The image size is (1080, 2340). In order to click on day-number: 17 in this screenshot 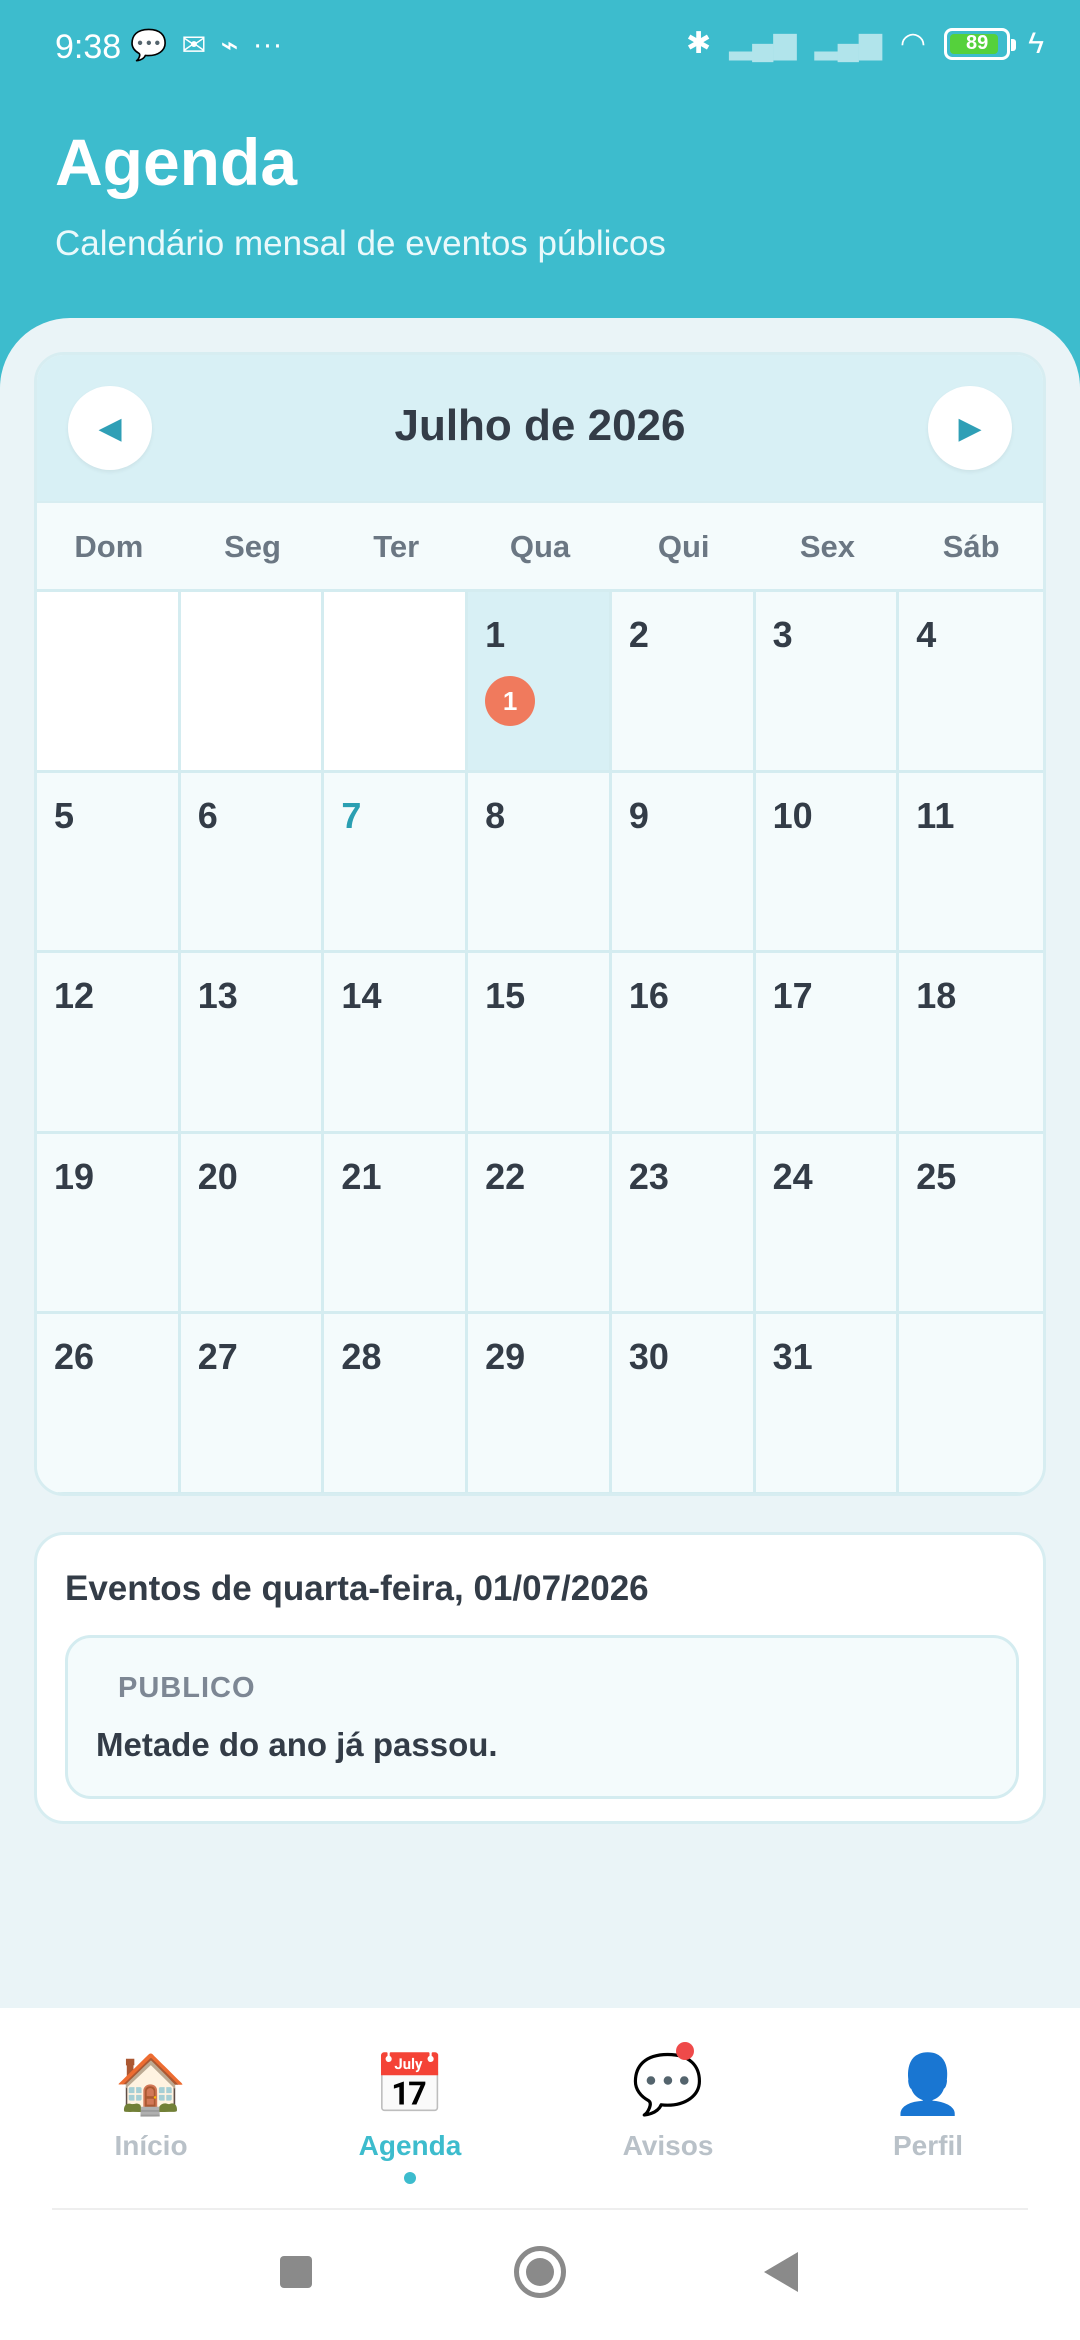, I will do `click(792, 996)`.